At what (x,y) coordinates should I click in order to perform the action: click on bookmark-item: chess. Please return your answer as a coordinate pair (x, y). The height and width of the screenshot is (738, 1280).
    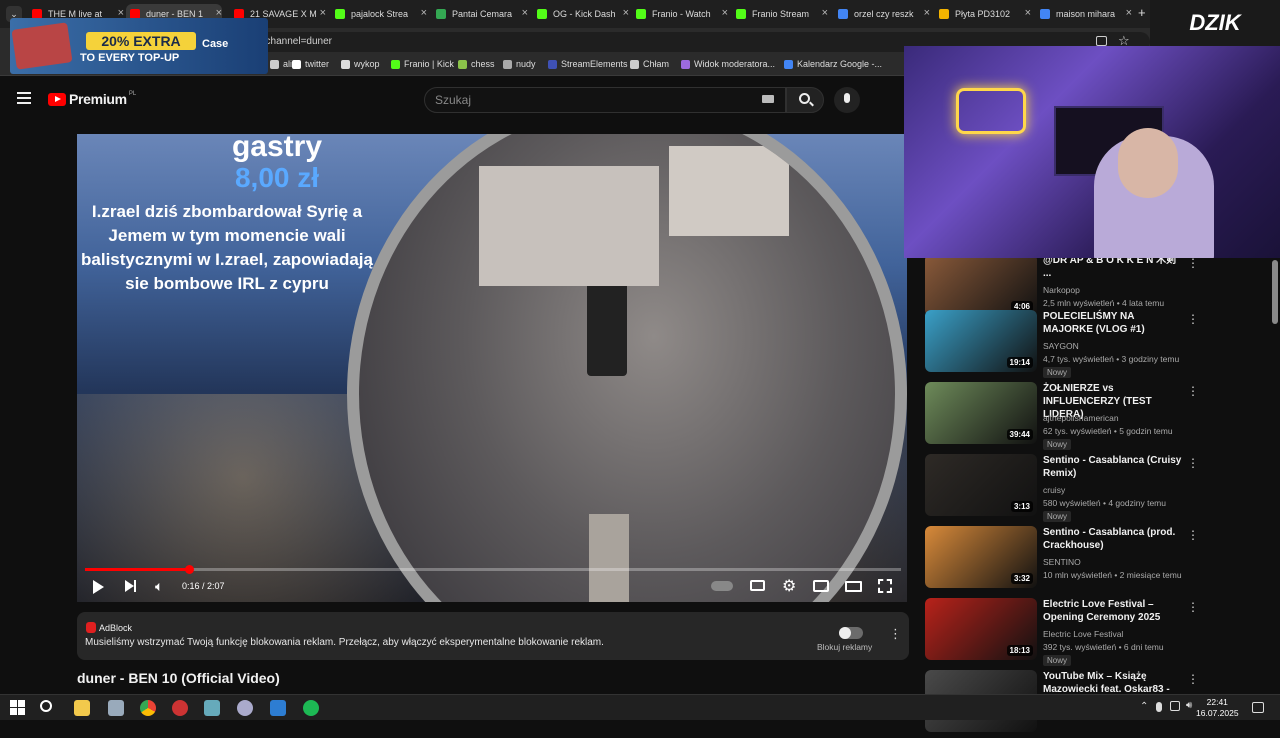
    Looking at the image, I should click on (476, 64).